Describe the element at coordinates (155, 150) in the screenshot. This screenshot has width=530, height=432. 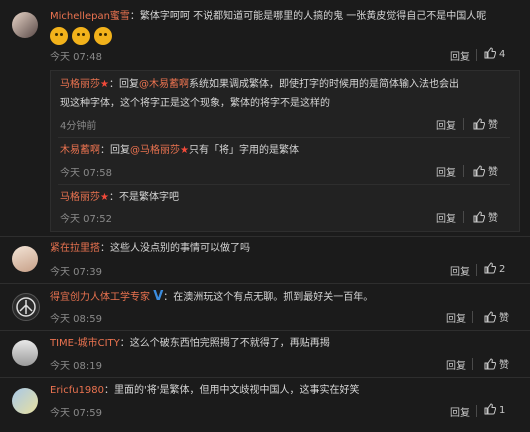
I see `mention-link: @马格丽莎` at that location.